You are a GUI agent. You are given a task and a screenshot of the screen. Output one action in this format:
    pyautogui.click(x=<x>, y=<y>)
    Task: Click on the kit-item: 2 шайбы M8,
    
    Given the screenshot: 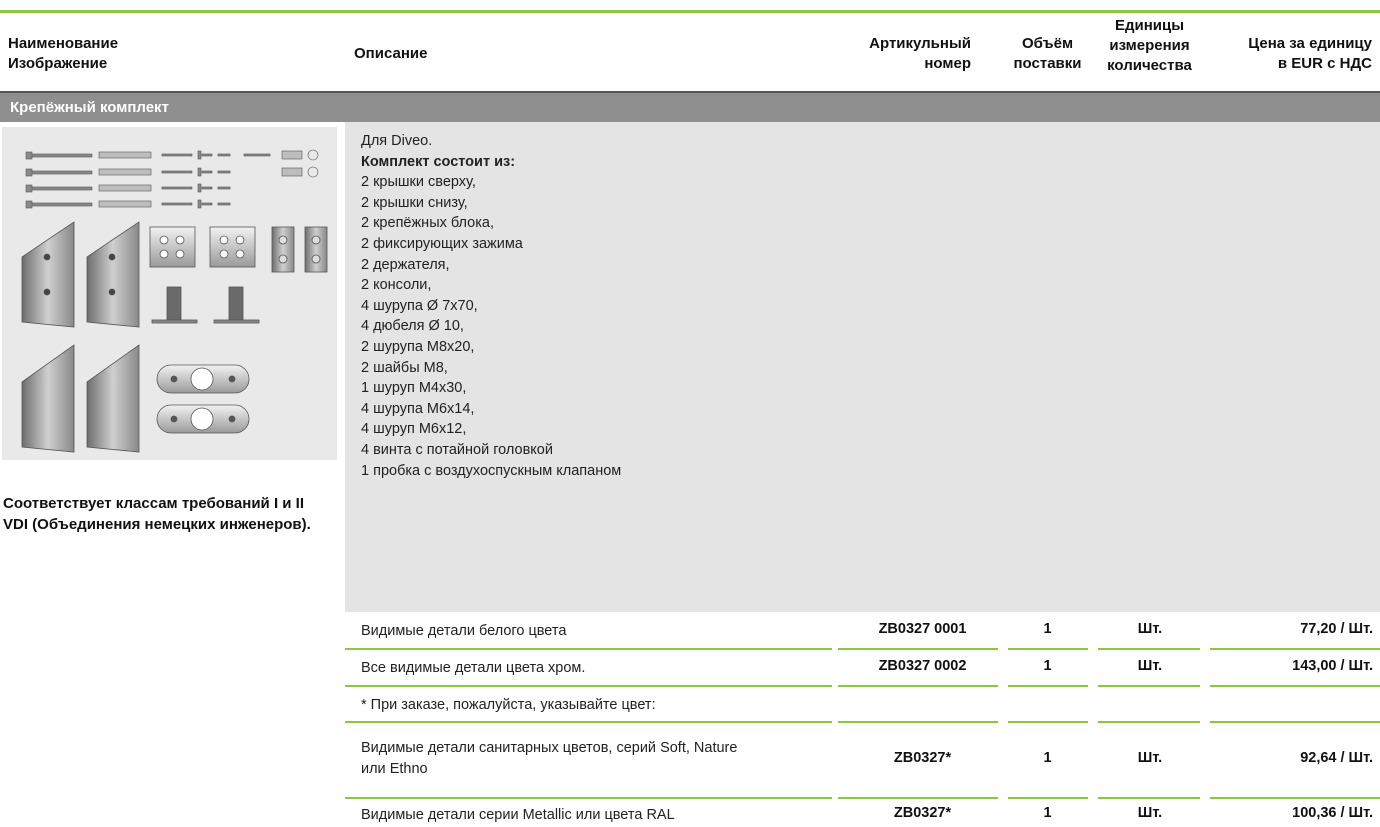 What is the action you would take?
    pyautogui.click(x=404, y=367)
    